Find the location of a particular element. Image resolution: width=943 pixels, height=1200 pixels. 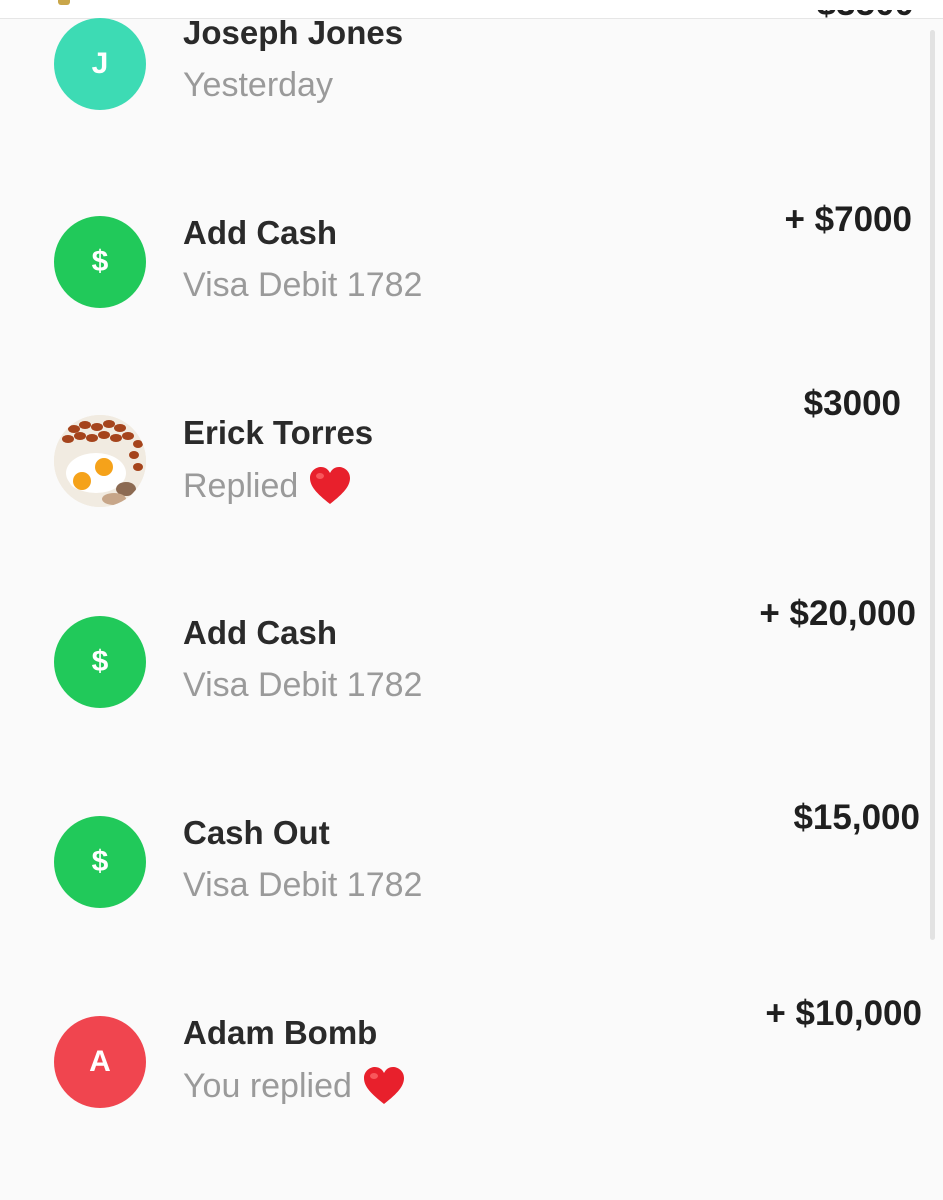

transaction-detail-text: Yesterday is located at coordinates (258, 85).